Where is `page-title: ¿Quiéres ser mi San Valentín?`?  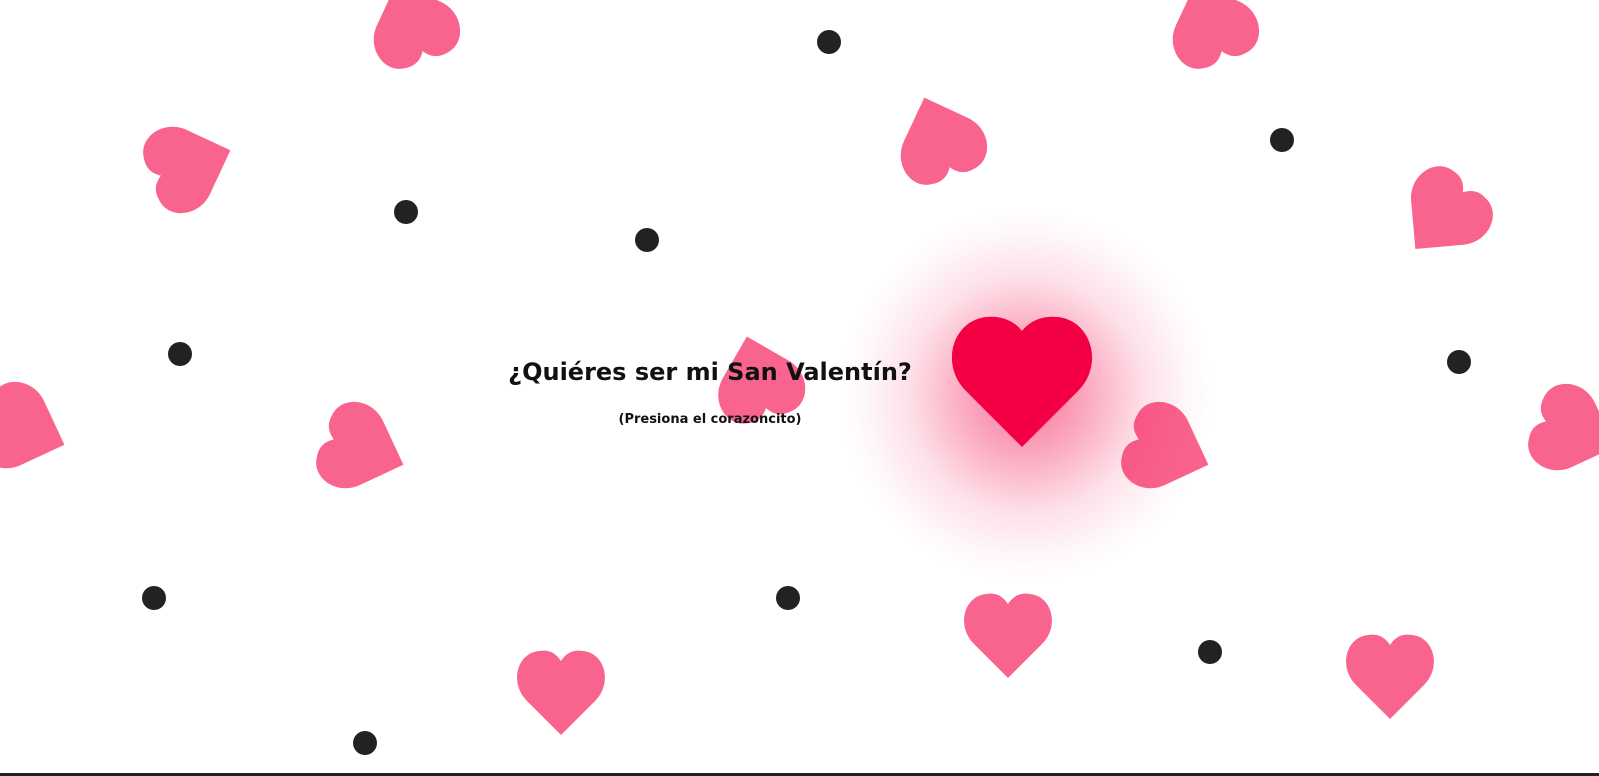
page-title: ¿Quiéres ser mi San Valentín? is located at coordinates (710, 372).